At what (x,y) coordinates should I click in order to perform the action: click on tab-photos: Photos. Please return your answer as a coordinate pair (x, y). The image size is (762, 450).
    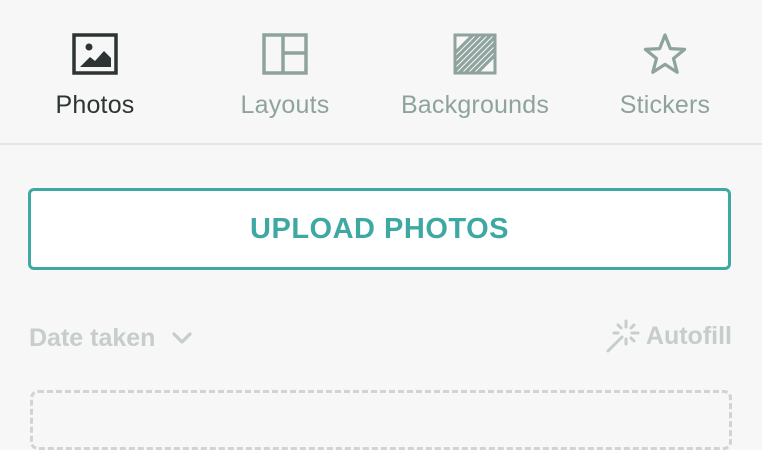
    Looking at the image, I should click on (95, 71).